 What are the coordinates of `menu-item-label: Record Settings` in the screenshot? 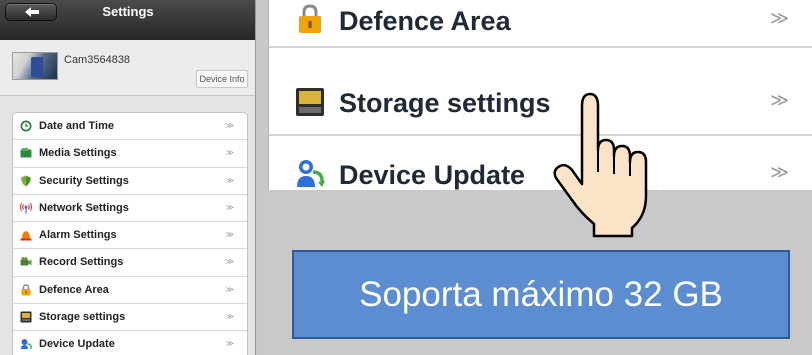 It's located at (81, 262).